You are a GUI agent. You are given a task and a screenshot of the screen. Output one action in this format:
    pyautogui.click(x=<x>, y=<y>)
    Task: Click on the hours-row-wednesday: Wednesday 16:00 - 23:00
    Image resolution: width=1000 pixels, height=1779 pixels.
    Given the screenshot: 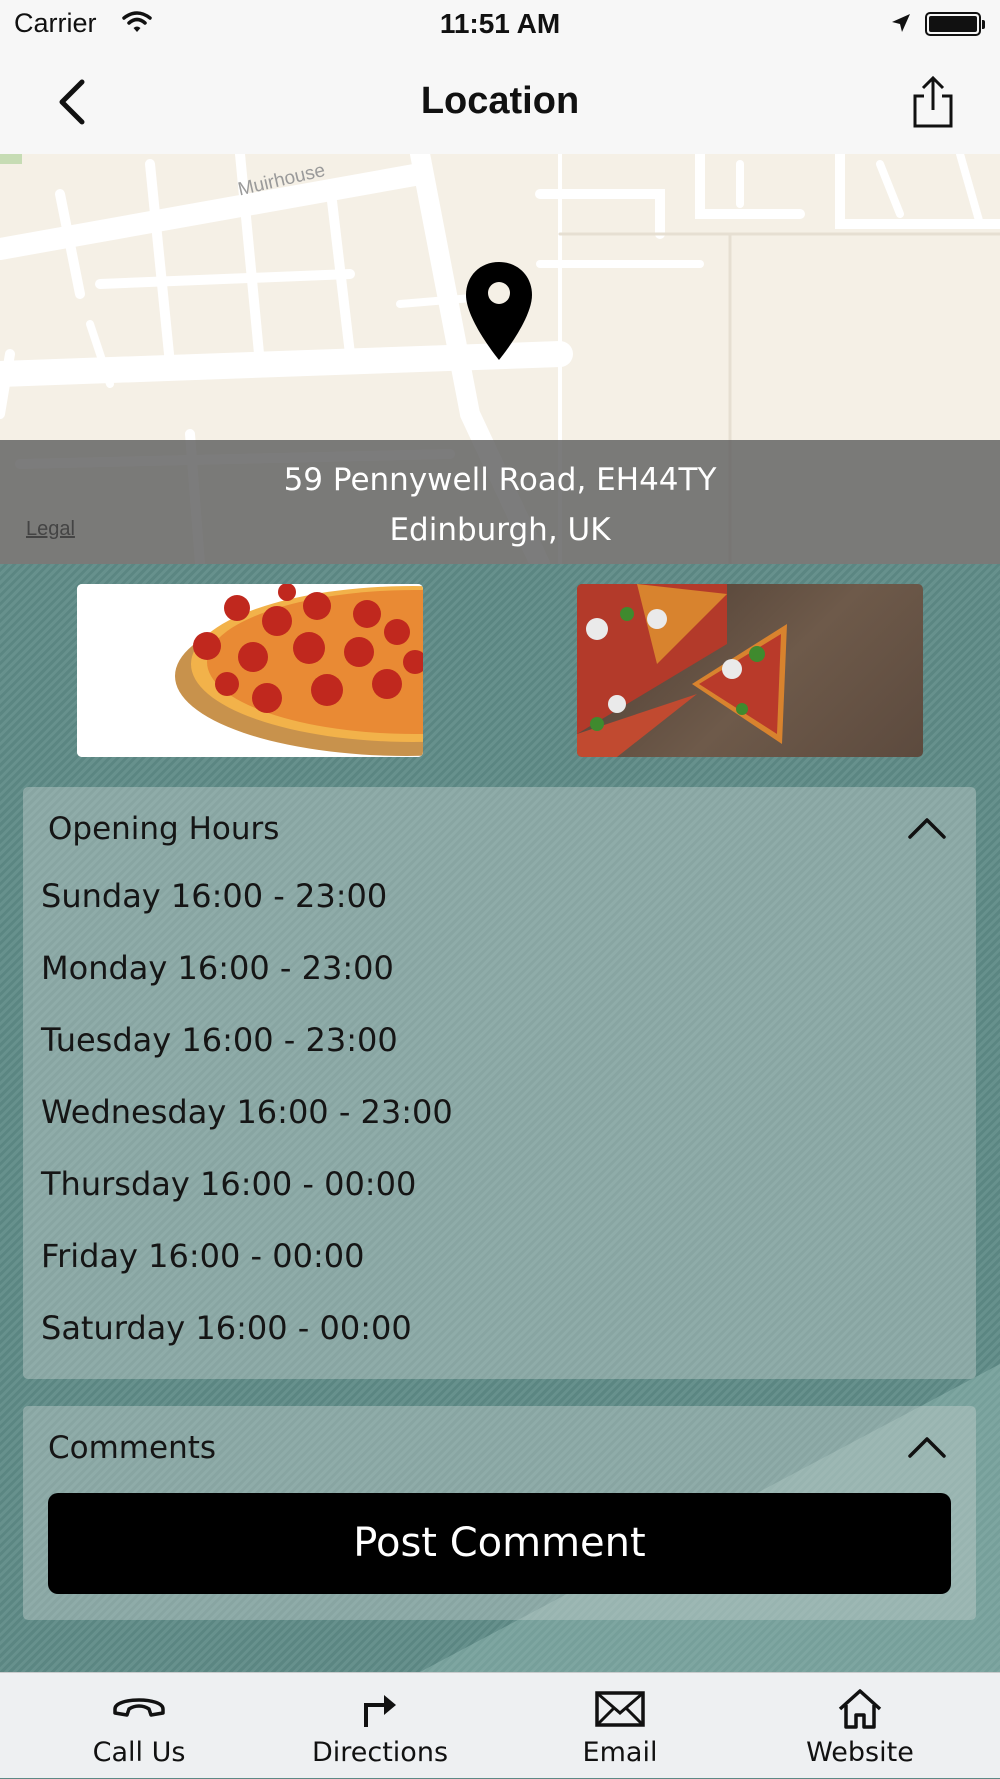 What is the action you would take?
    pyautogui.click(x=247, y=1112)
    